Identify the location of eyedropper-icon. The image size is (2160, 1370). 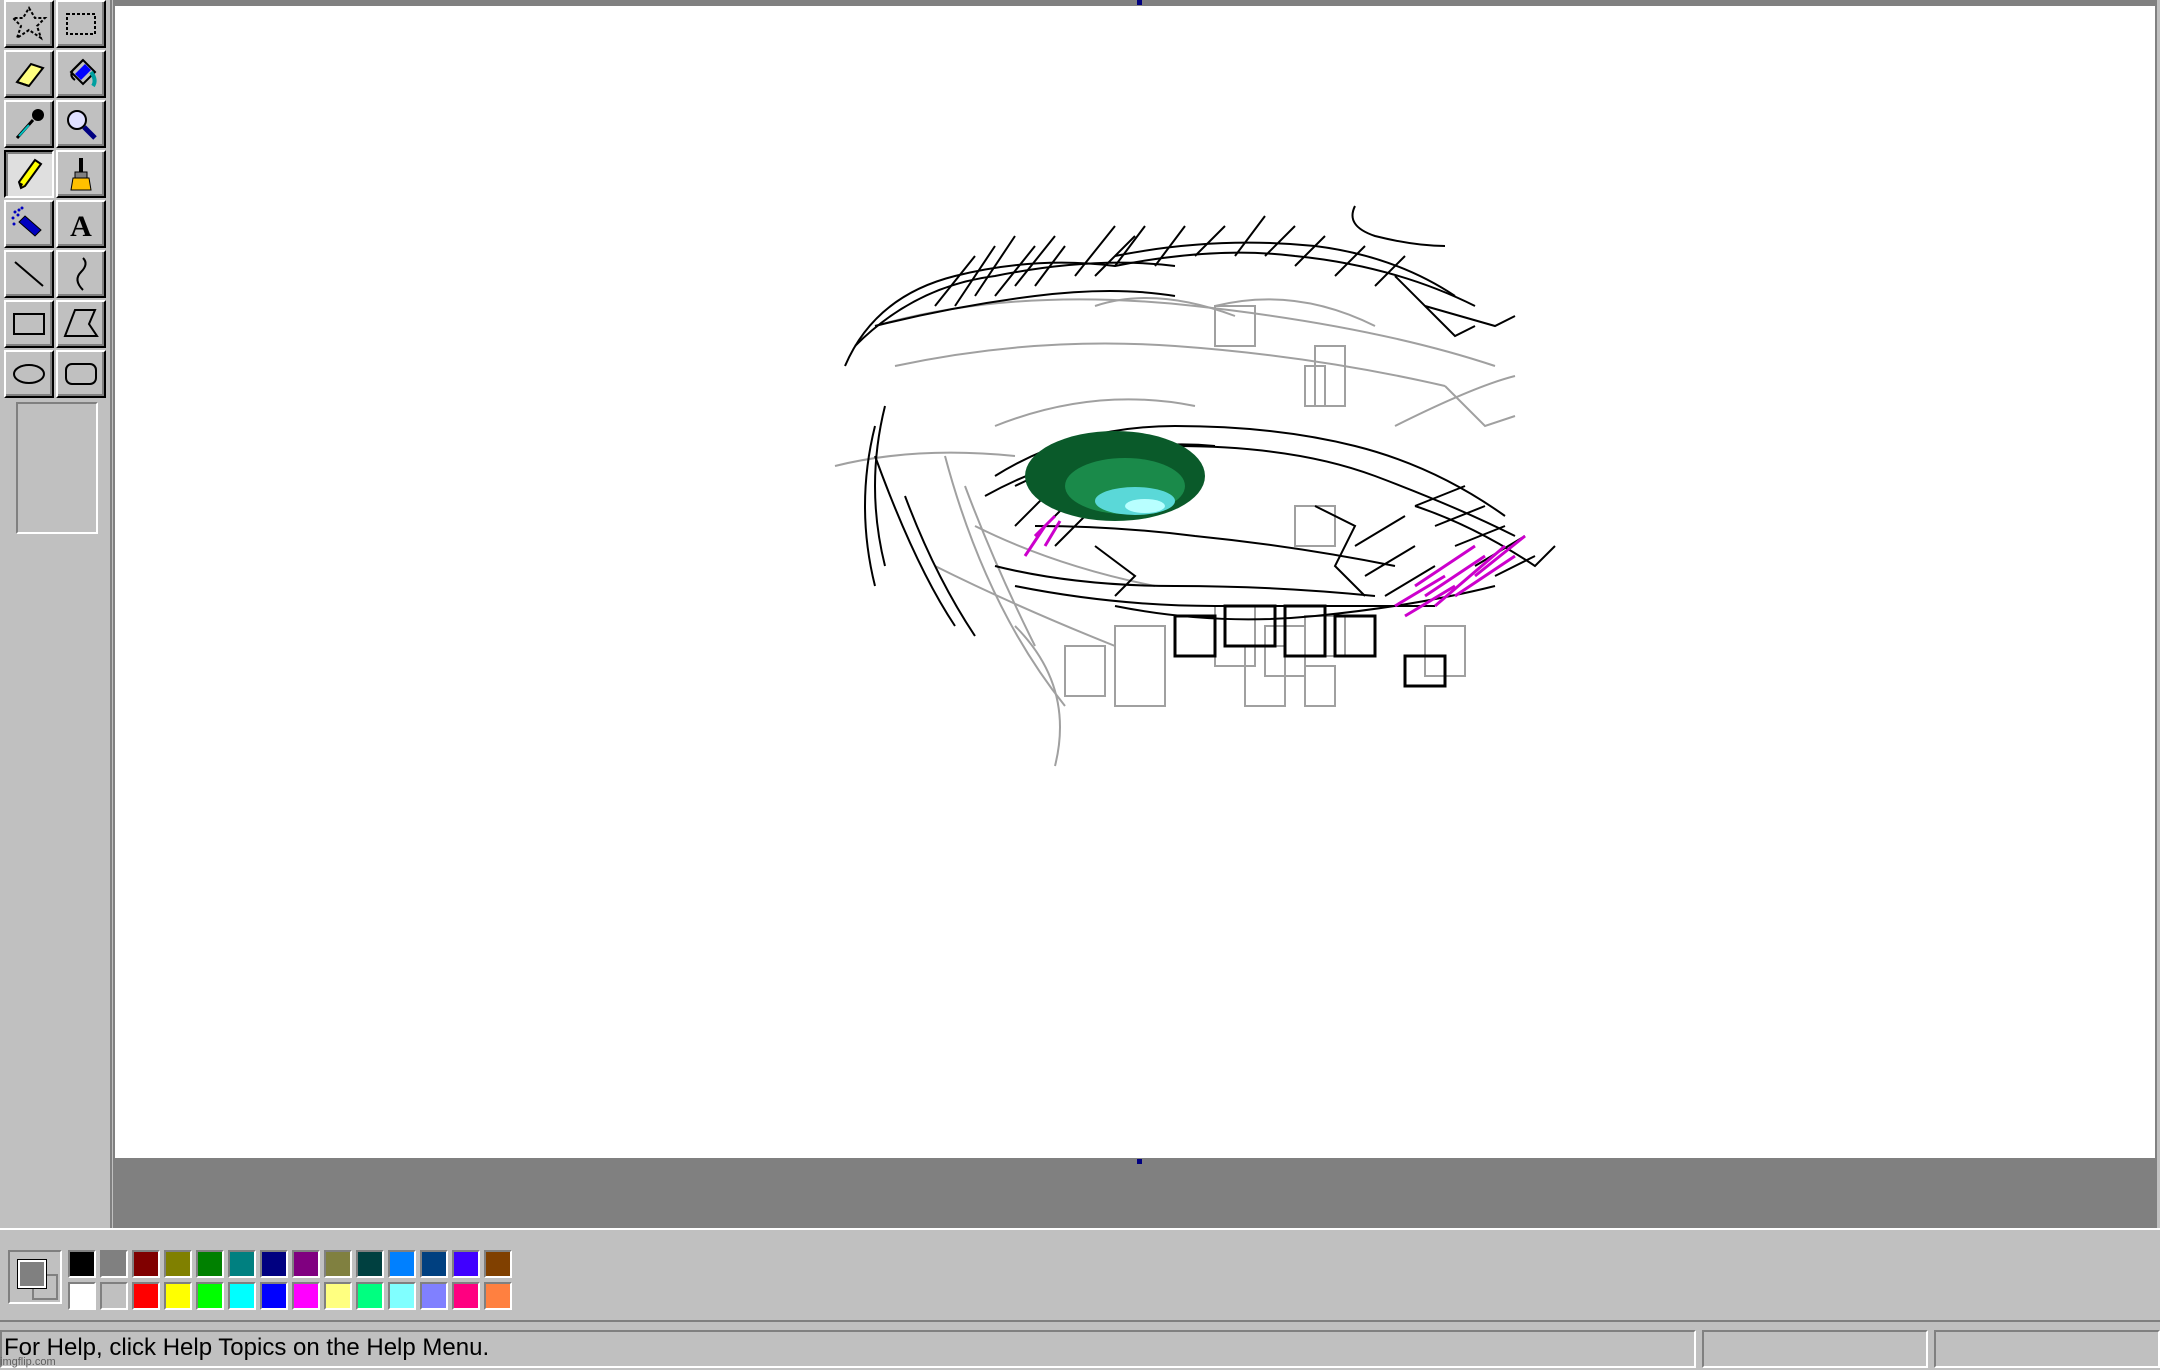
(29, 124).